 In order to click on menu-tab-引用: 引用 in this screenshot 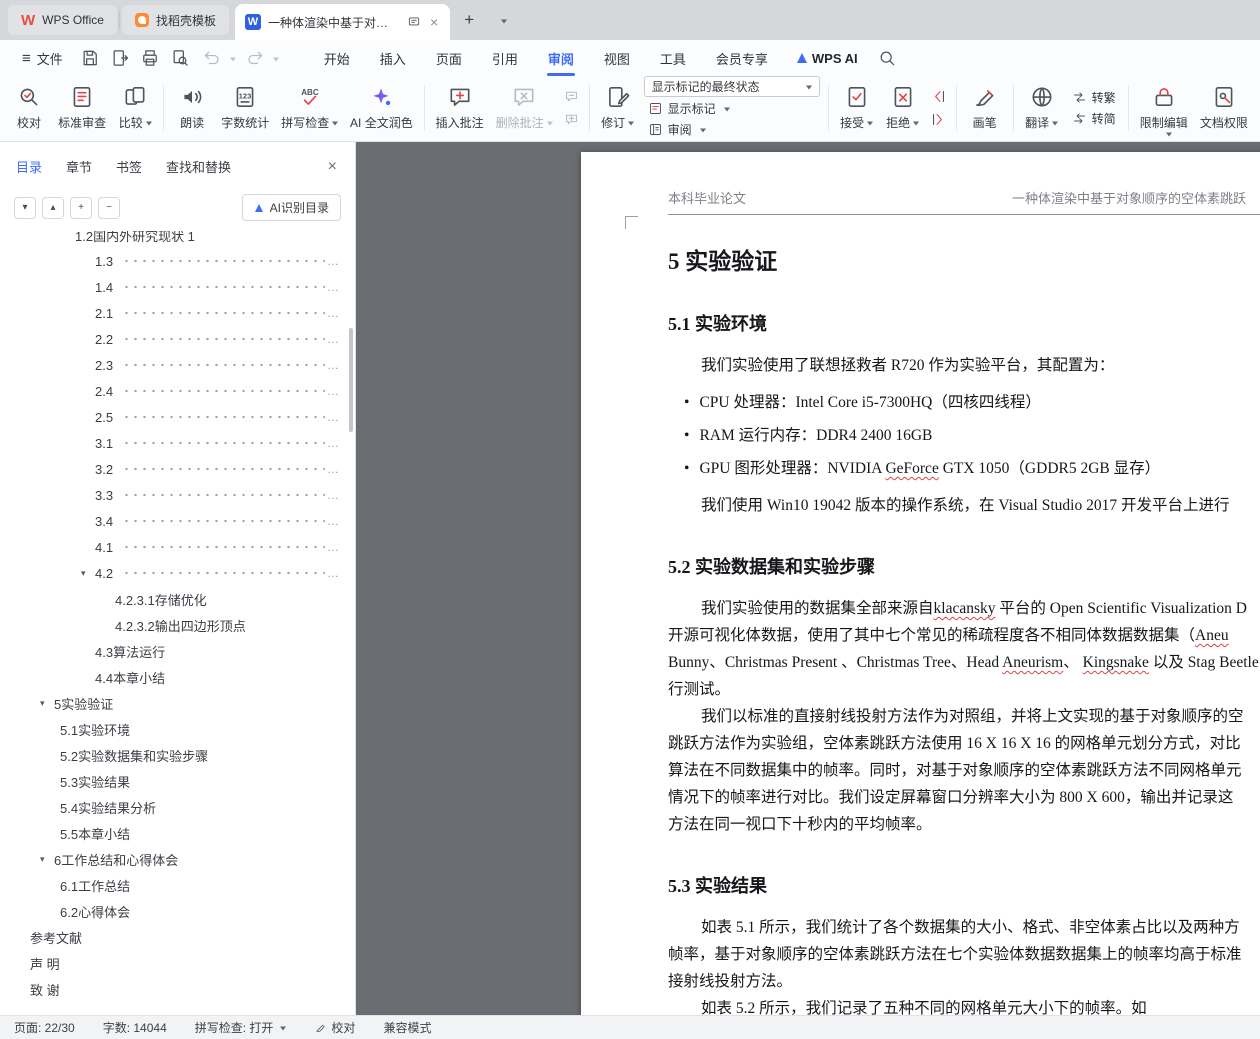, I will do `click(505, 58)`.